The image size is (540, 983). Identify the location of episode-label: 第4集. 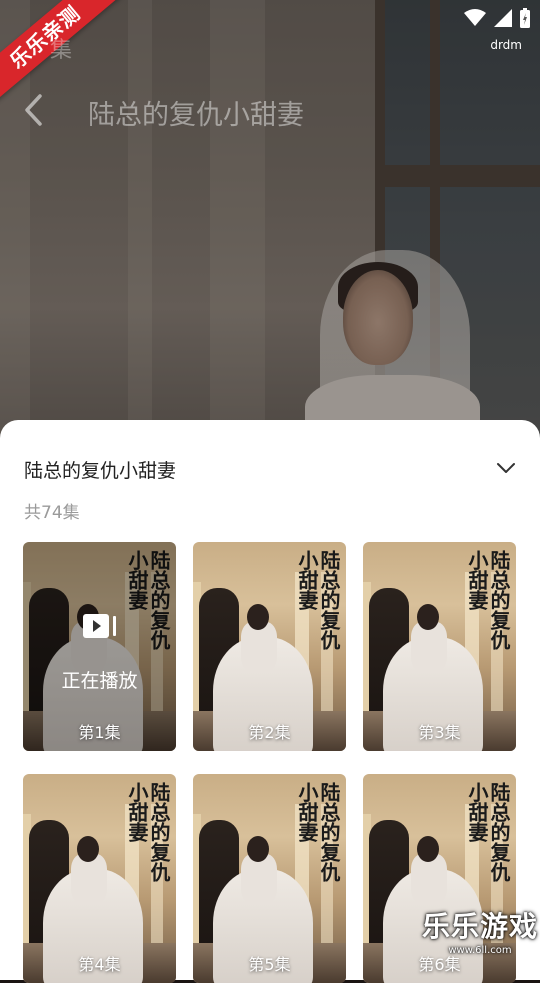
(99, 964).